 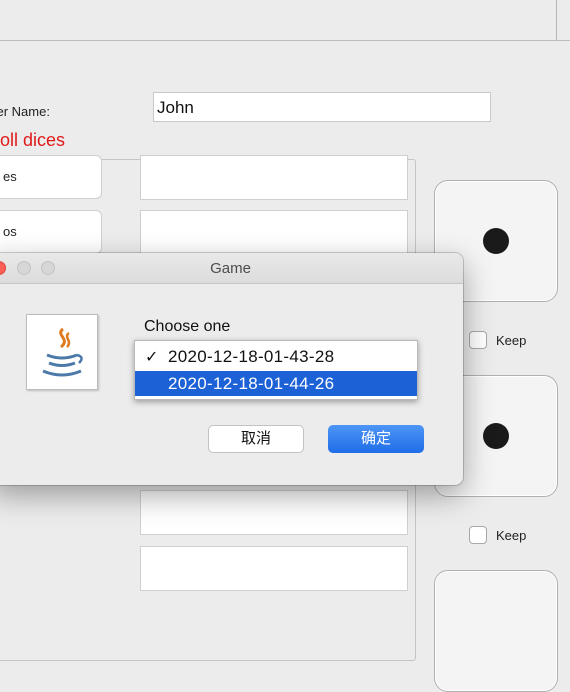 What do you see at coordinates (33, 140) in the screenshot?
I see `roll-dices-message: roll dices` at bounding box center [33, 140].